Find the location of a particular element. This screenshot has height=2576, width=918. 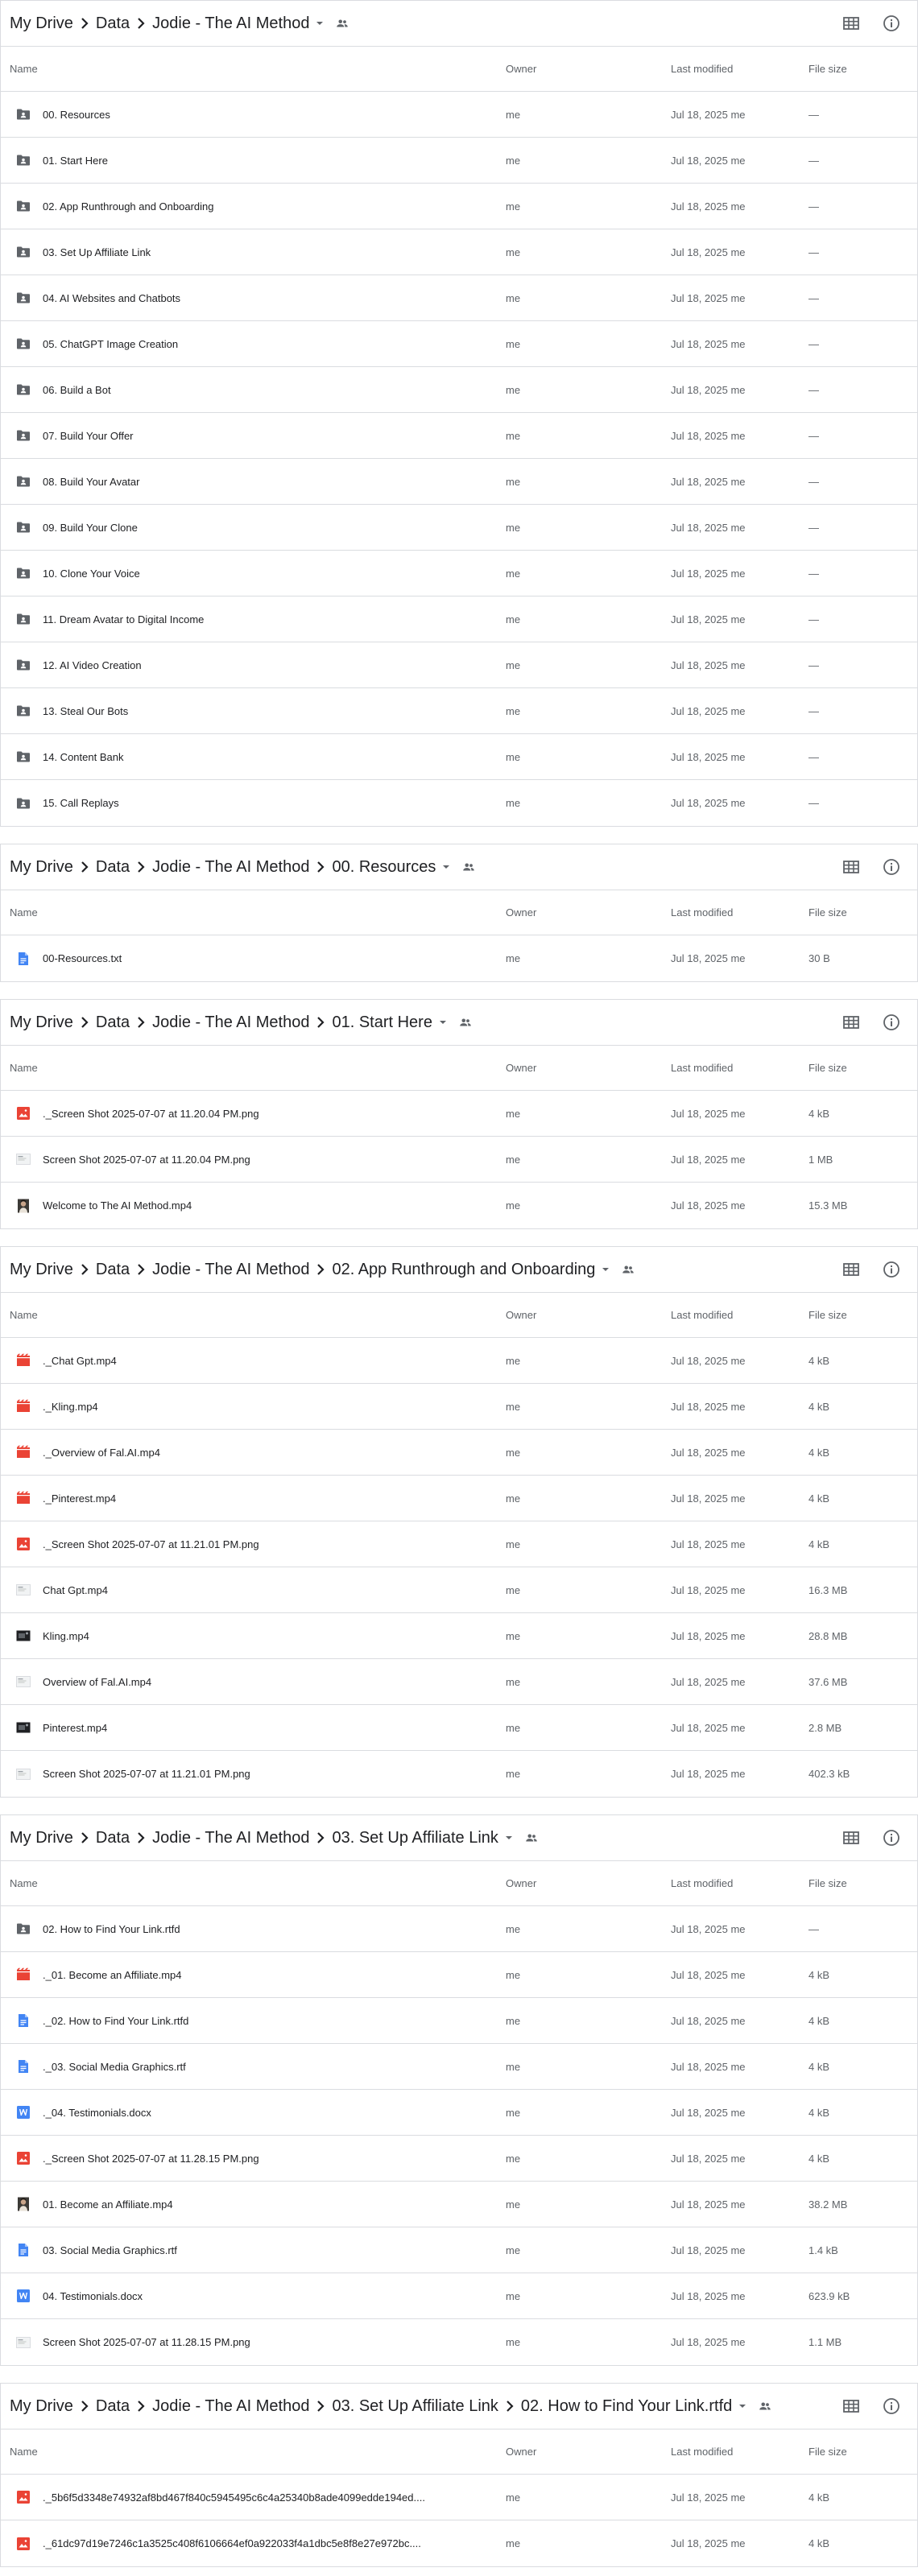

file-row: 14. Content Bank me Jul 18, 2025 me — is located at coordinates (459, 757).